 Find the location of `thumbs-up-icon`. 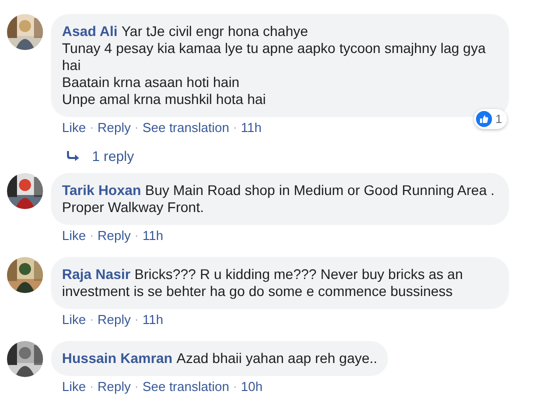

thumbs-up-icon is located at coordinates (484, 119).